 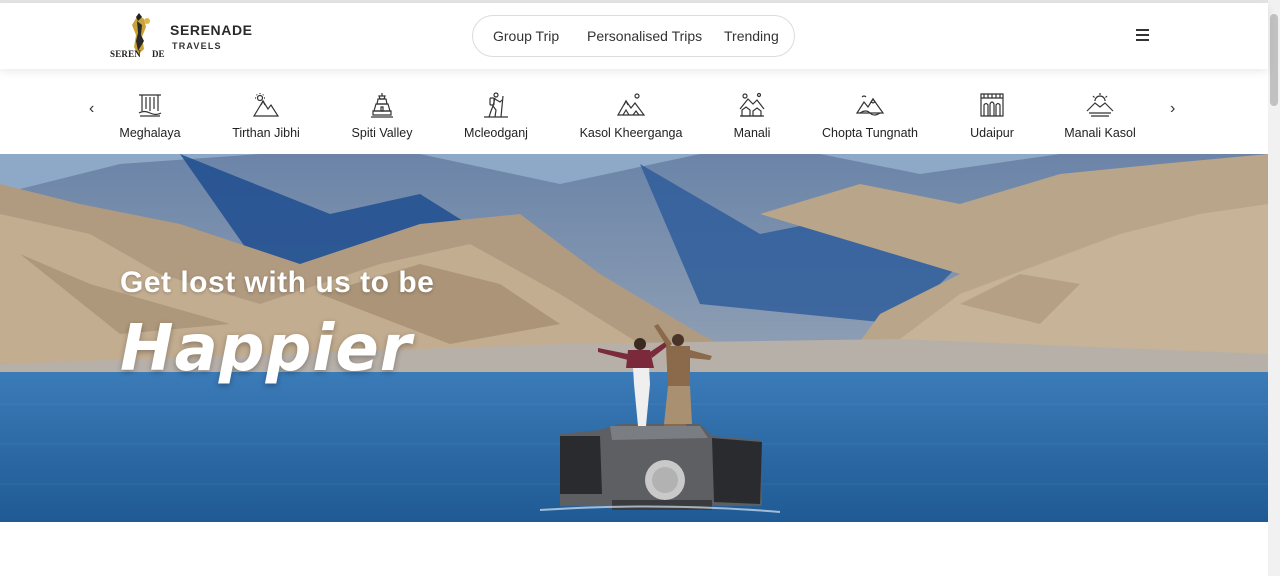 I want to click on main-nav: Group Trip Personalised Trips Trending, so click(x=633, y=36).